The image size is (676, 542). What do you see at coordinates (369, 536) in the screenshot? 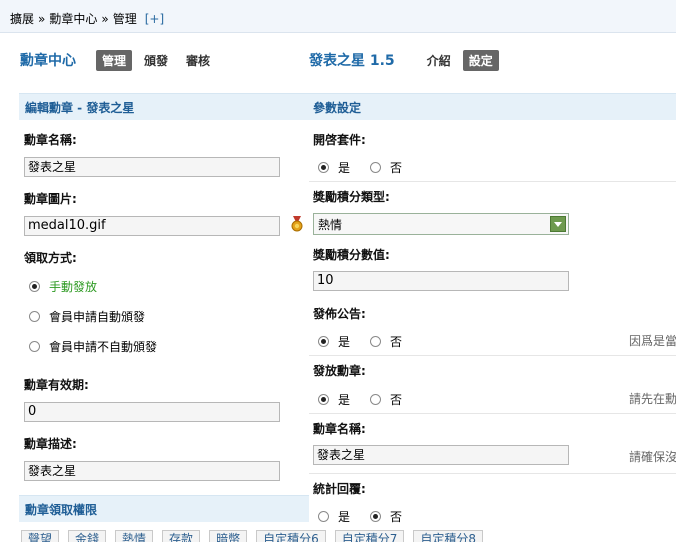
I see `permission-button-custom-7: 自定積分7` at bounding box center [369, 536].